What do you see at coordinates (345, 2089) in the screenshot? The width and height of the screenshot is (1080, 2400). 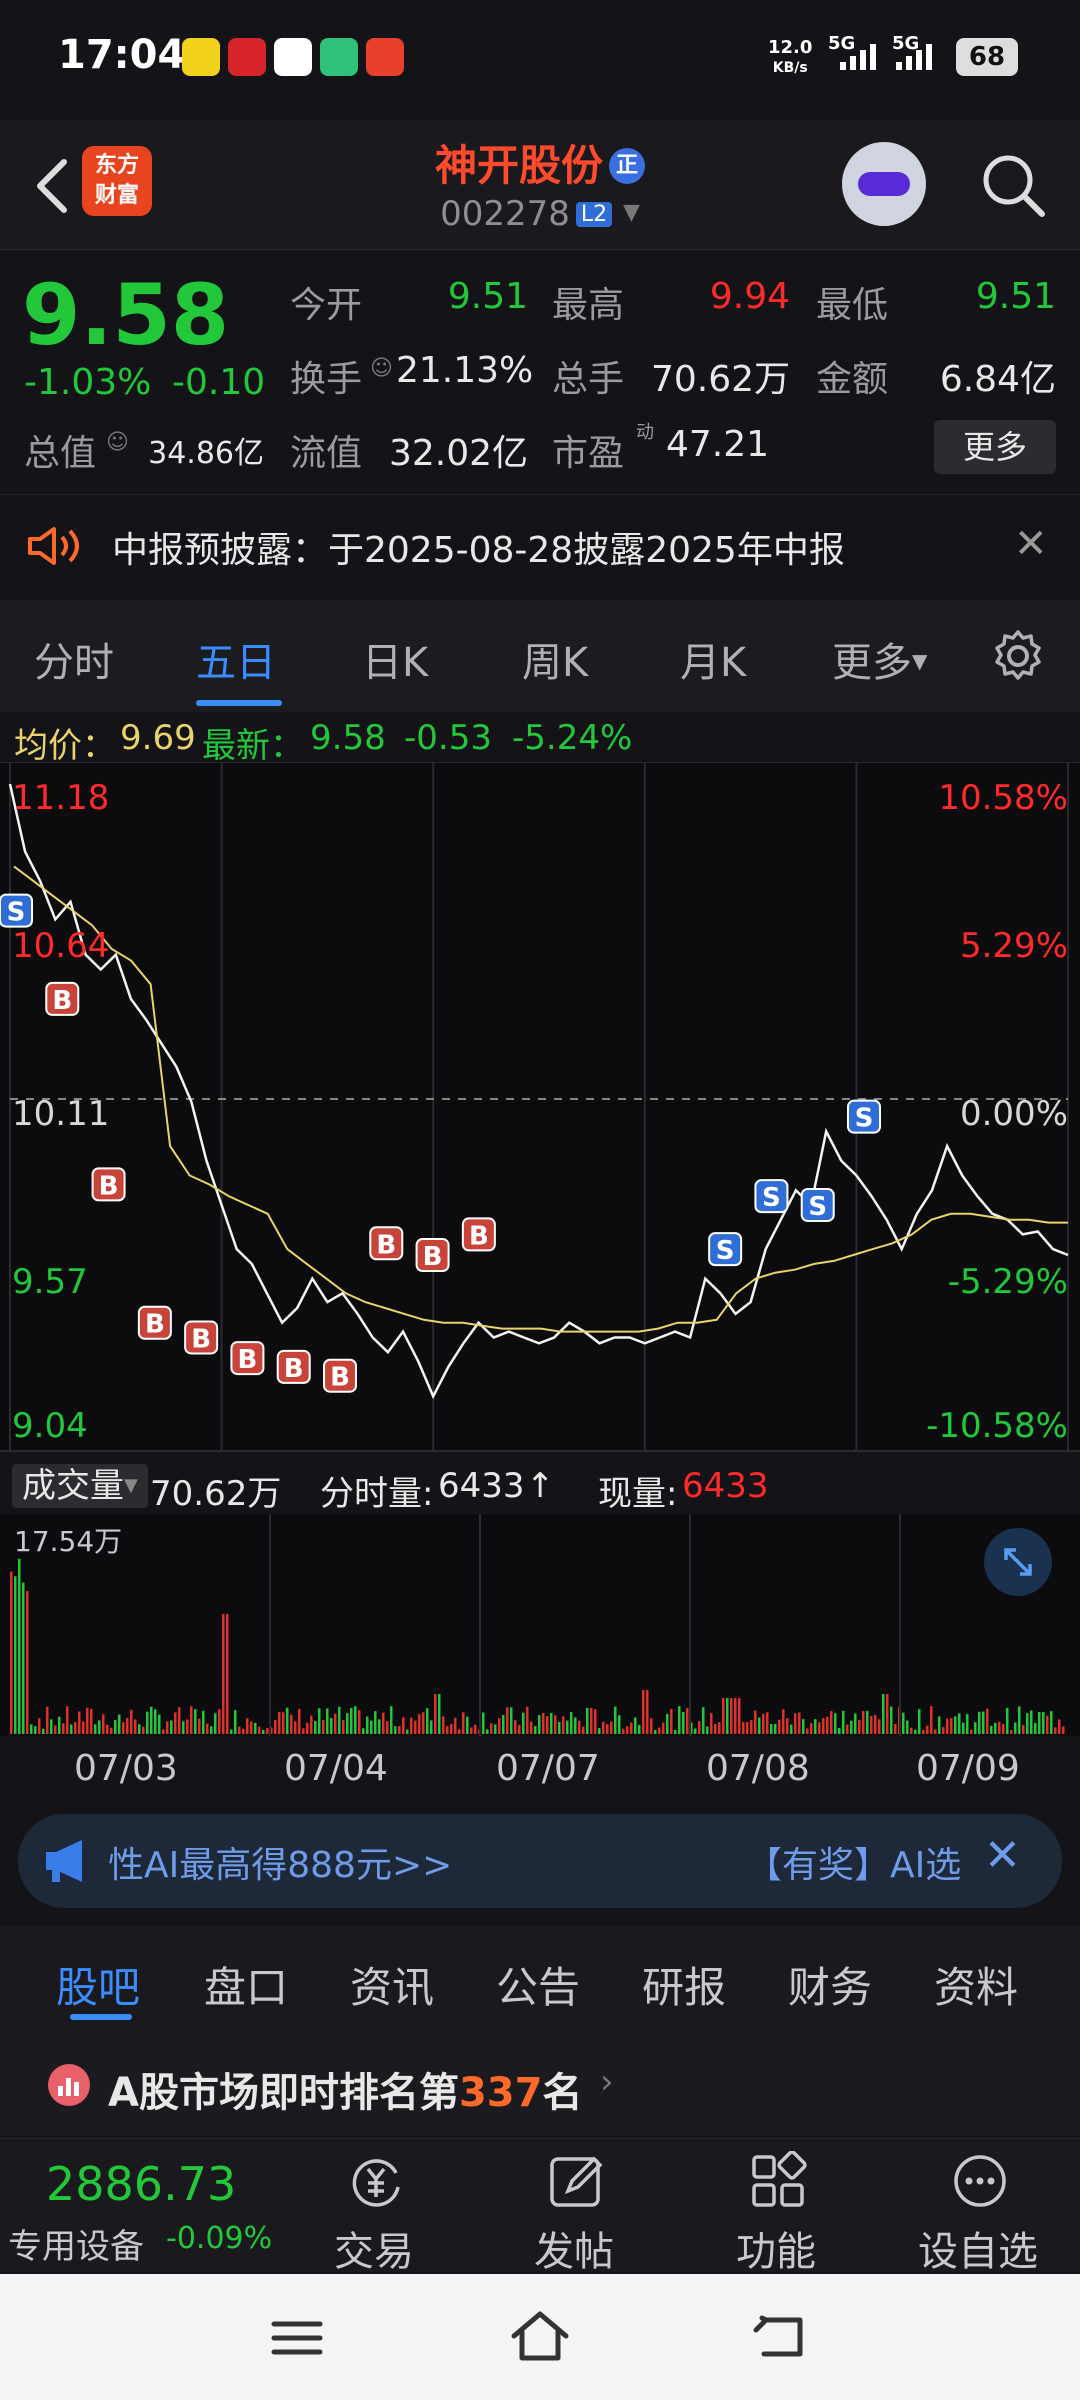 I see `rank-text: A股市场即时排名第337名` at bounding box center [345, 2089].